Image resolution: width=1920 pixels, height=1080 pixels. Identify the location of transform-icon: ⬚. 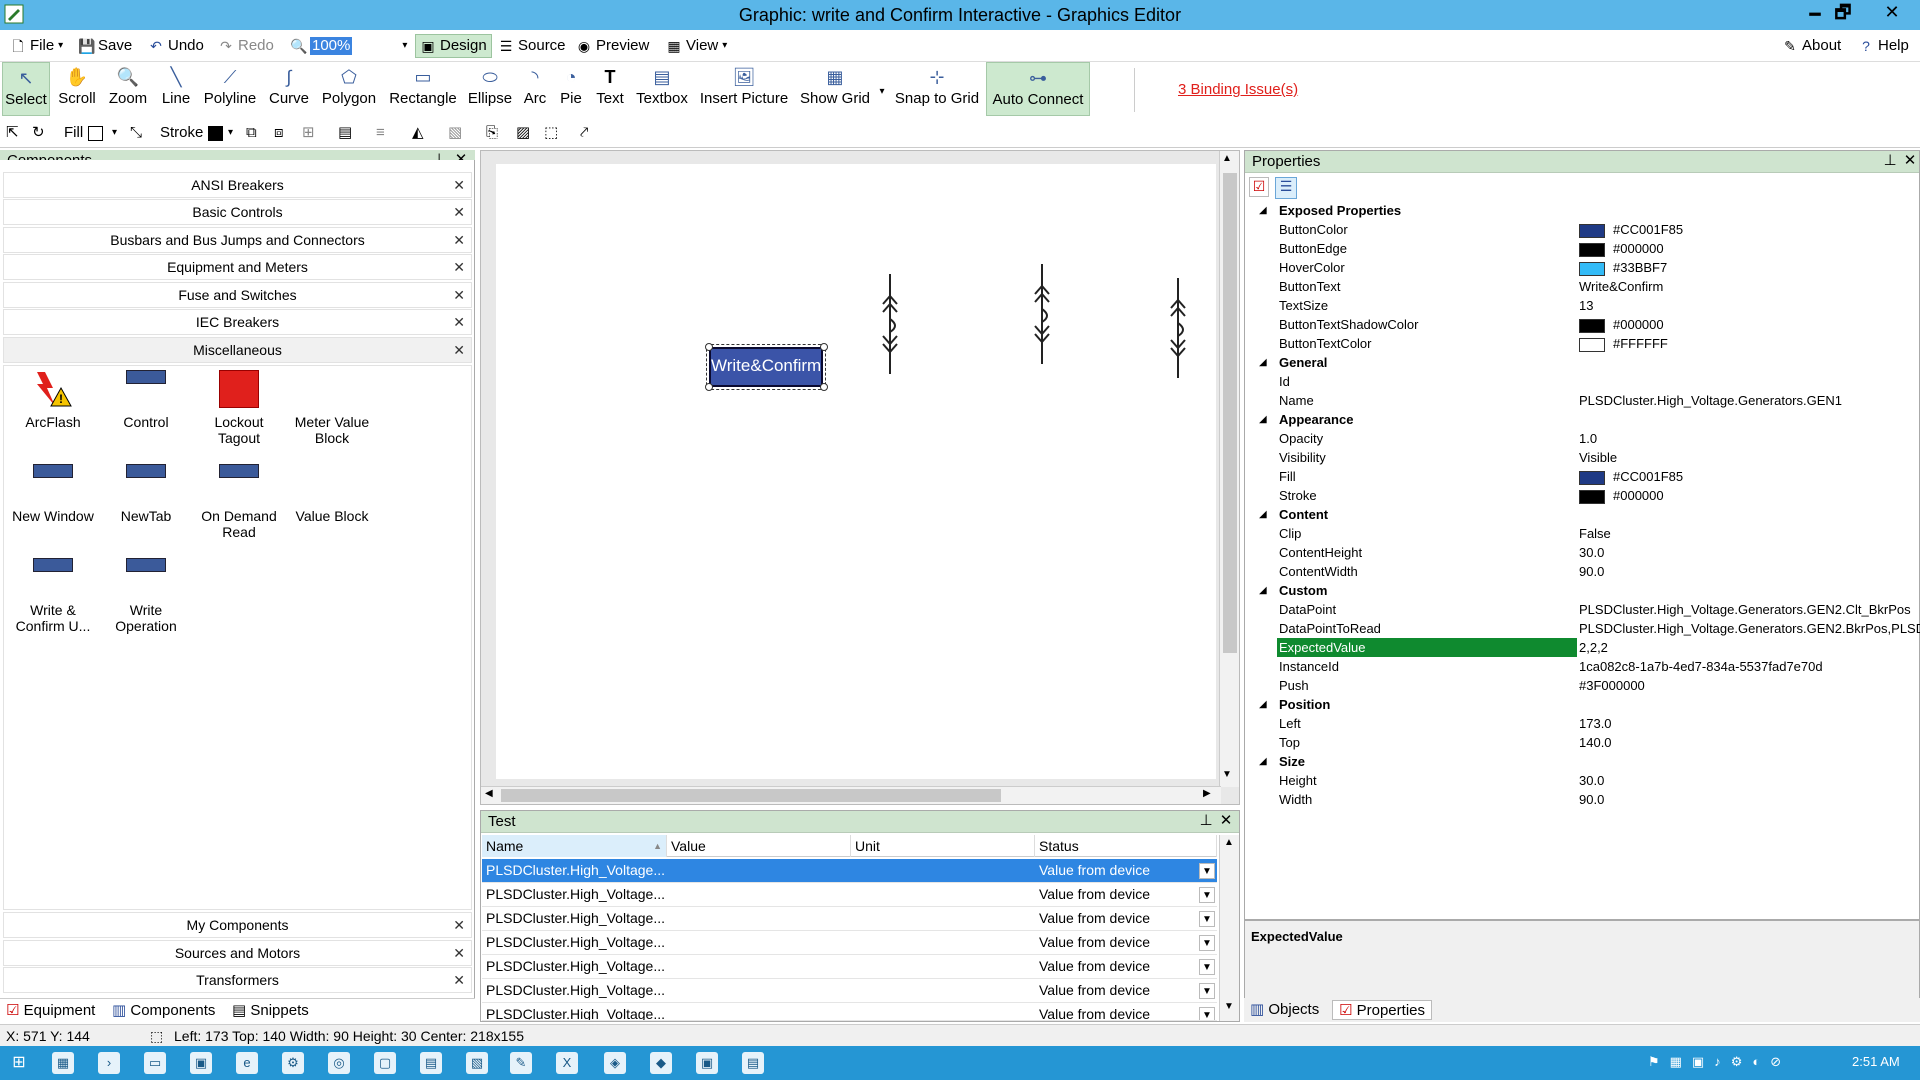
(551, 133).